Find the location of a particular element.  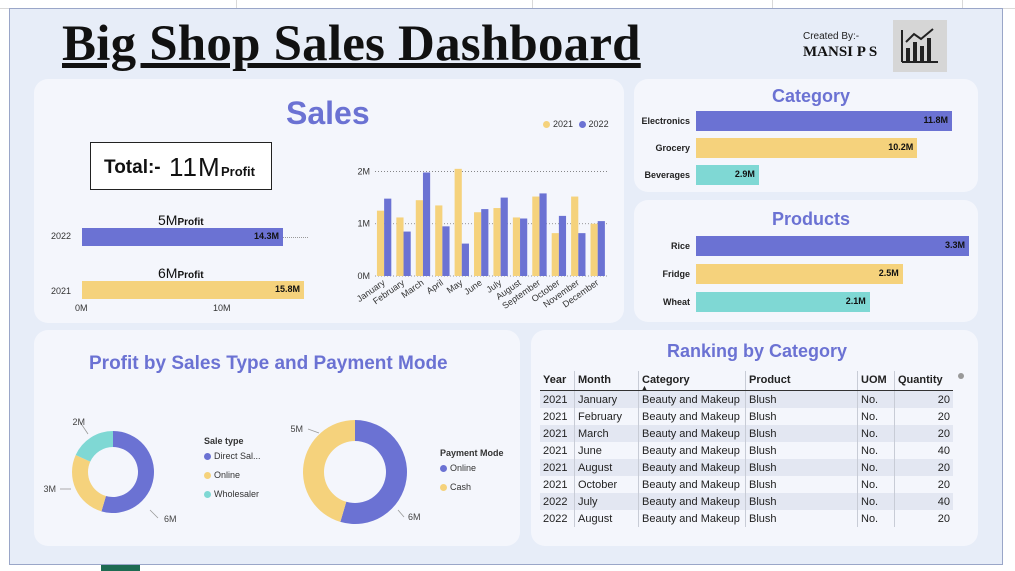

products-title: Products is located at coordinates (811, 219).